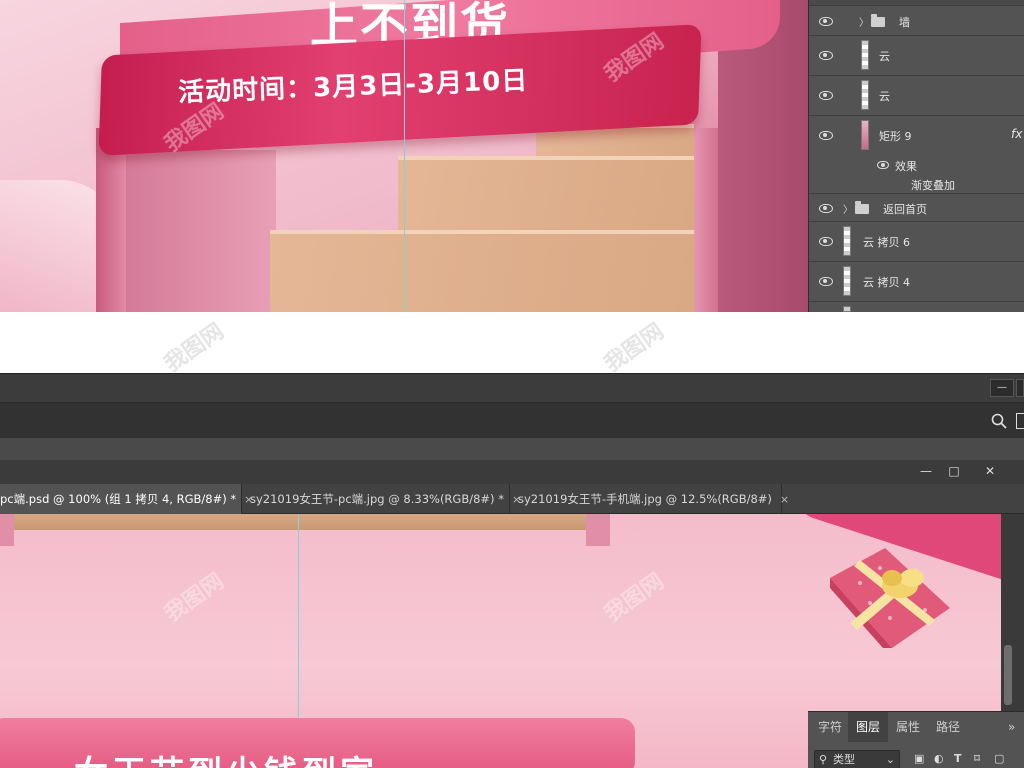 This screenshot has width=1024, height=768. Describe the element at coordinates (226, 757) in the screenshot. I see `banner-text: 女王节到少钱到家` at that location.